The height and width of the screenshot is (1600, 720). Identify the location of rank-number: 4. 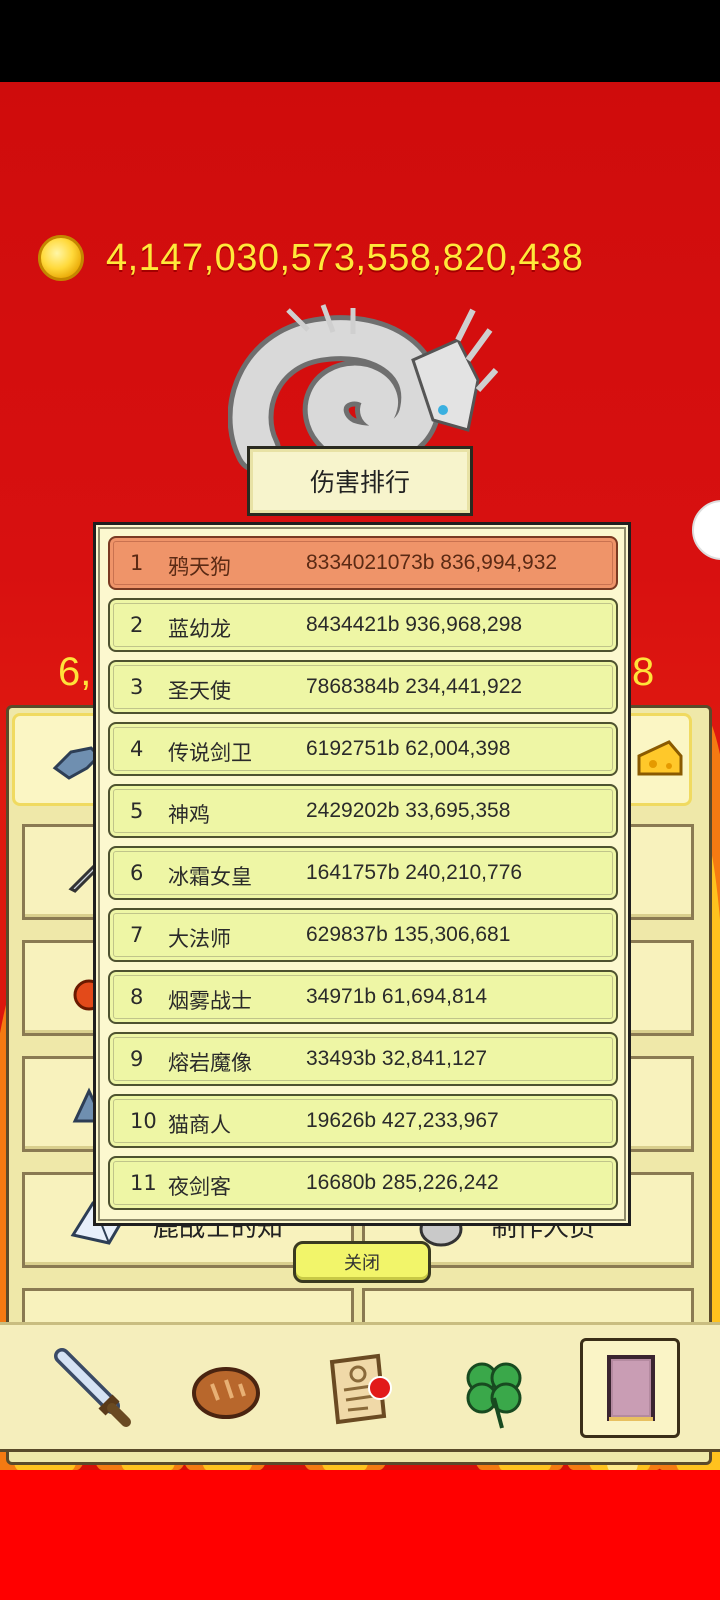
(137, 749).